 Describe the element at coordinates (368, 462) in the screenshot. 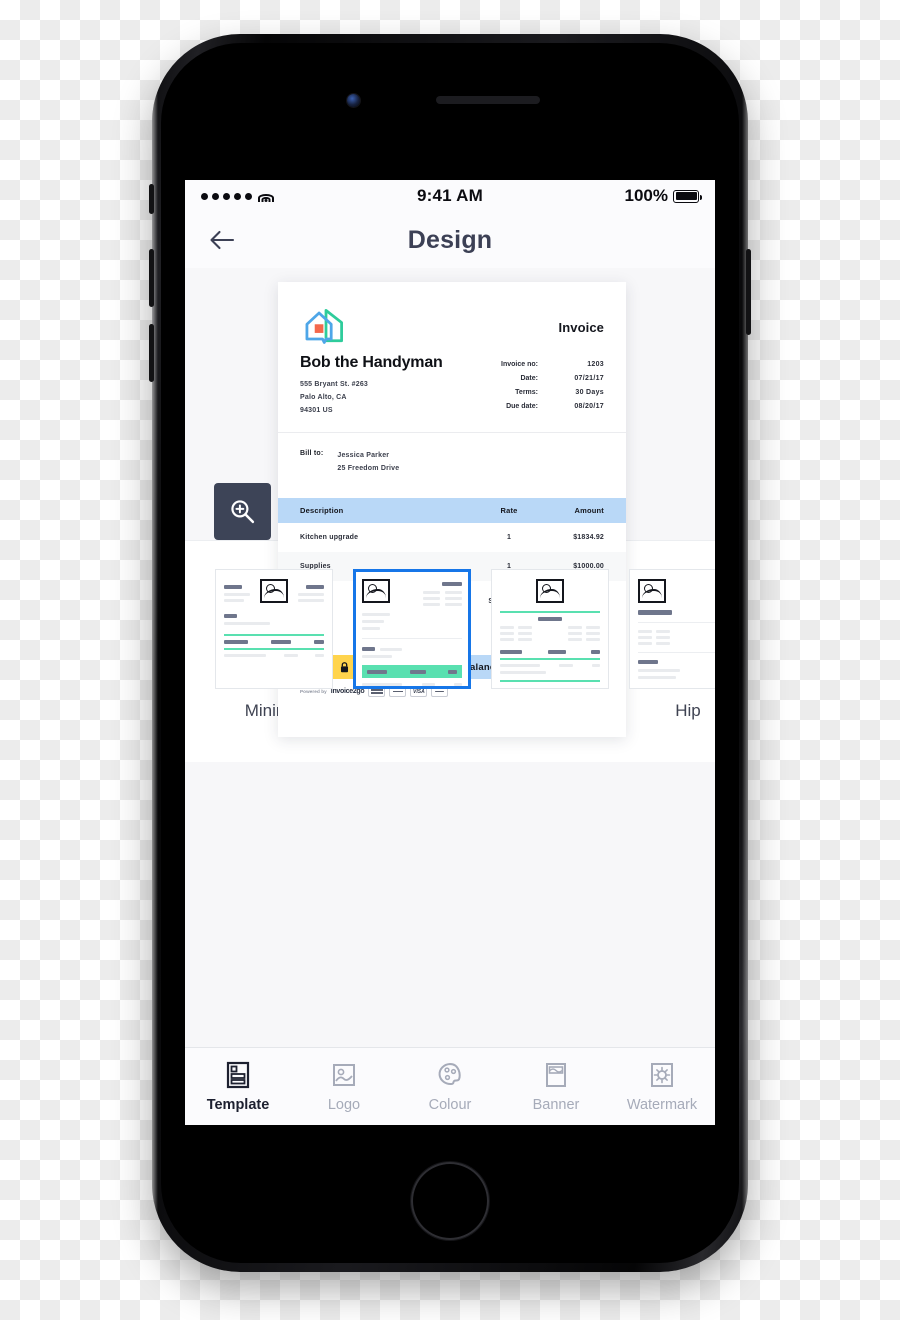

I see `bill-to-value: Jessica Parker 25 Freedom Drive` at that location.